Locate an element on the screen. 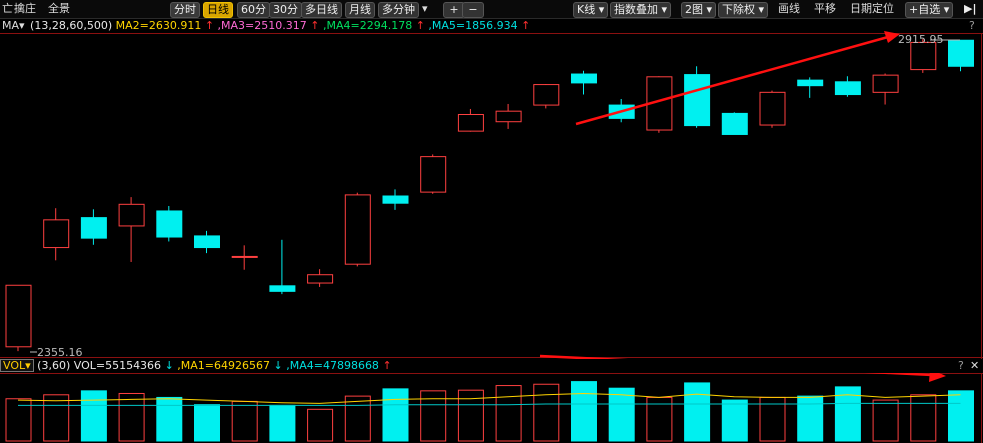  price-trend-arrow is located at coordinates (737, 78).